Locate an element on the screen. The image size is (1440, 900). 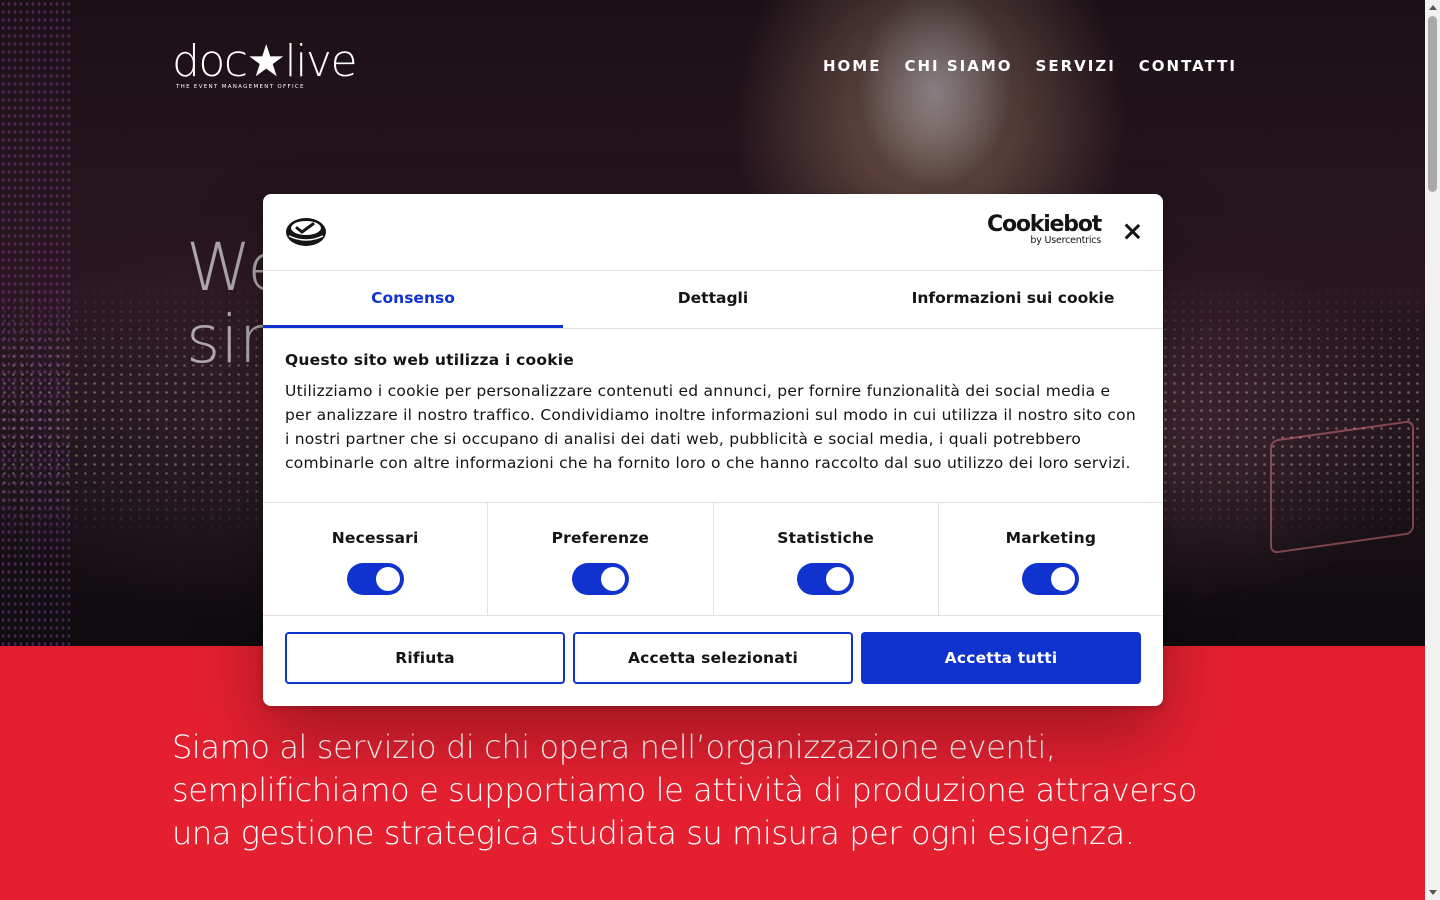
preferenze-switch is located at coordinates (600, 579).